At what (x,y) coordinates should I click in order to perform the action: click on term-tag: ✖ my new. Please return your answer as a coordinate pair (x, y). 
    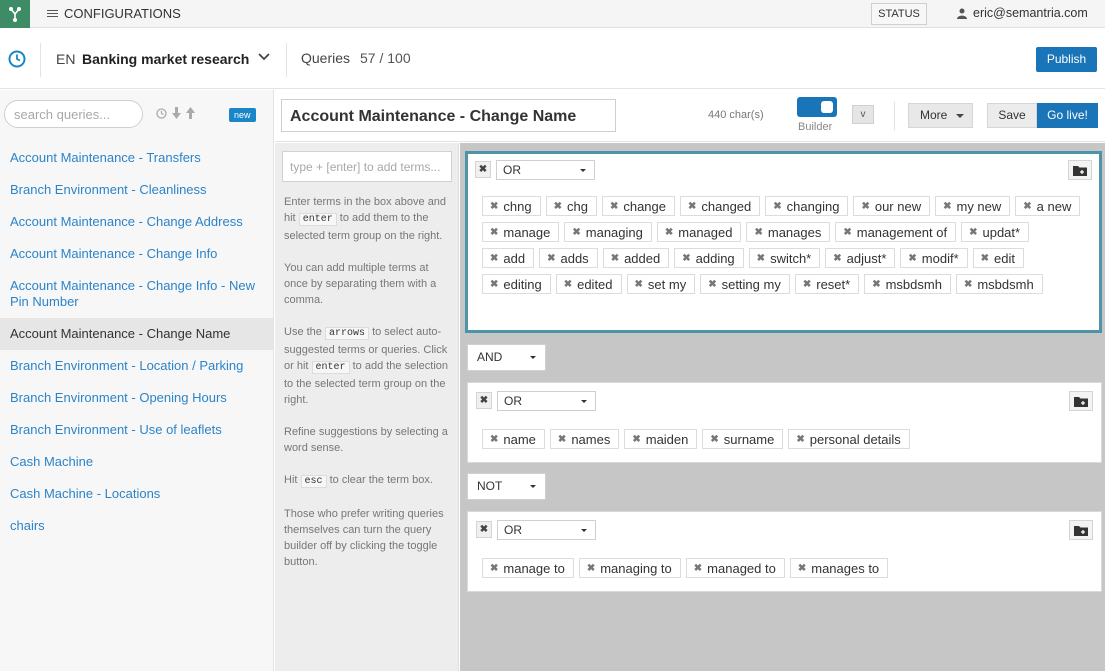
    Looking at the image, I should click on (973, 206).